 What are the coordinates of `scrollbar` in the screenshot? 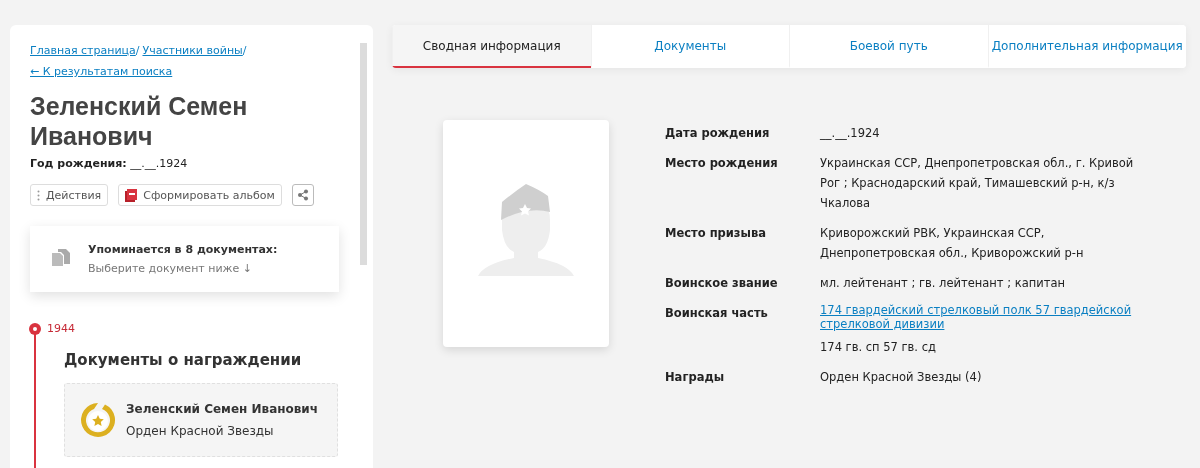 It's located at (363, 154).